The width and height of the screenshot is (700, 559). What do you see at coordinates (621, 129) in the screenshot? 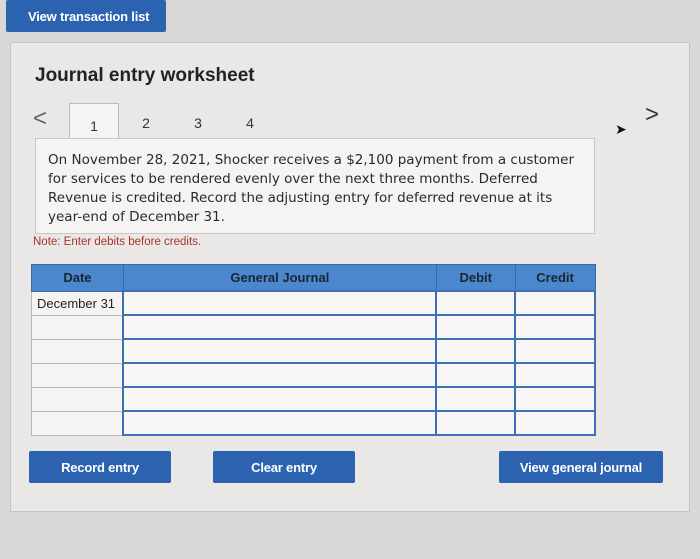
I see `mouse-cursor-icon: ➤` at bounding box center [621, 129].